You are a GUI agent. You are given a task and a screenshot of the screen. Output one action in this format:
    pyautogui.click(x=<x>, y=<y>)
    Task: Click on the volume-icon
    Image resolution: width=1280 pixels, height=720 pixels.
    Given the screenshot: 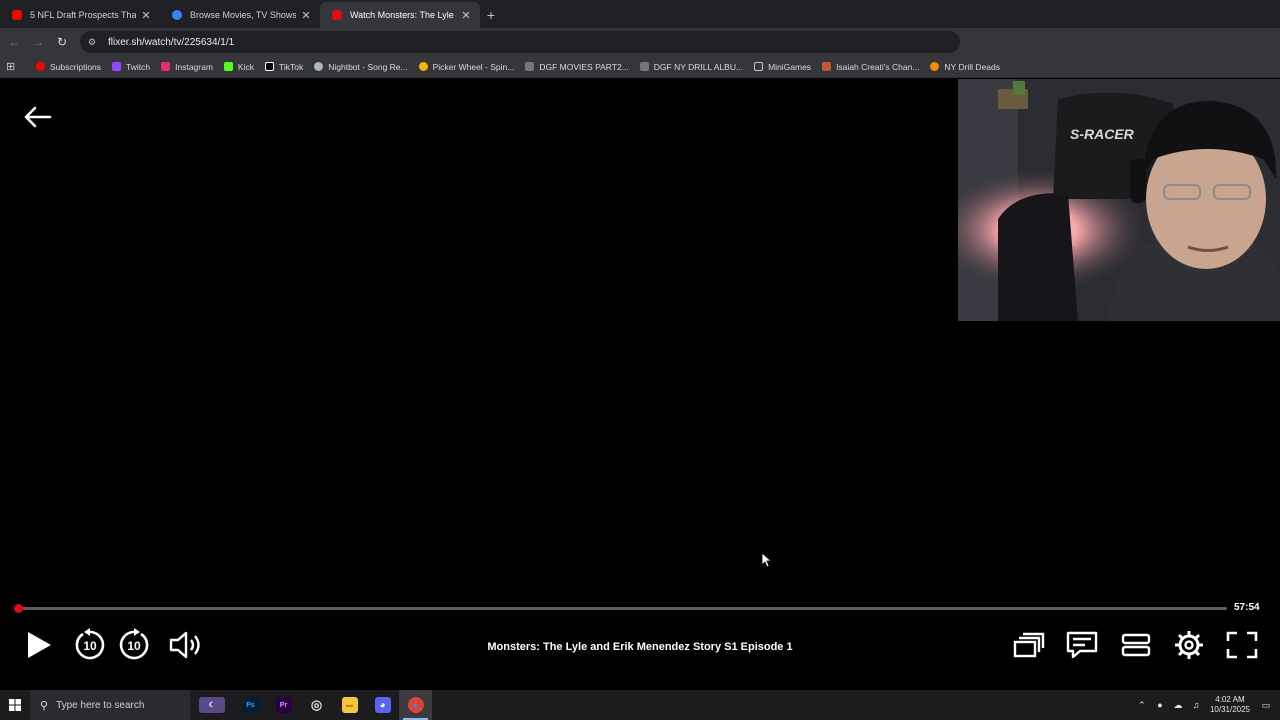 What is the action you would take?
    pyautogui.click(x=184, y=645)
    